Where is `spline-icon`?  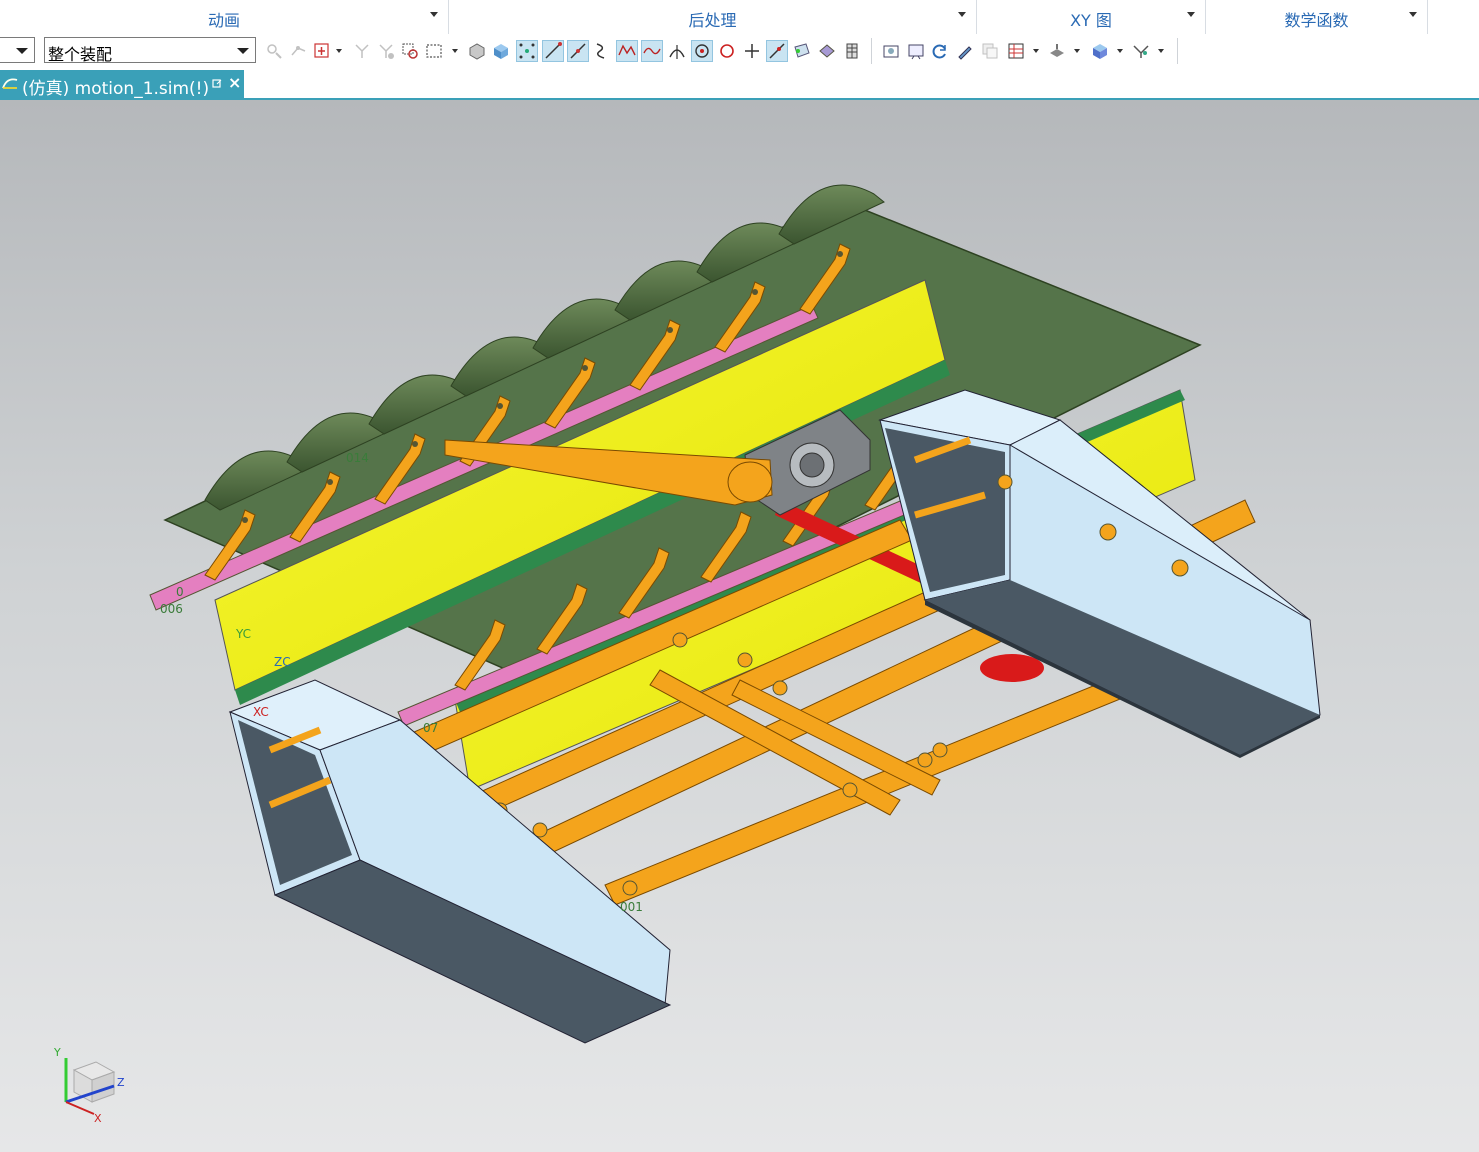 spline-icon is located at coordinates (627, 51).